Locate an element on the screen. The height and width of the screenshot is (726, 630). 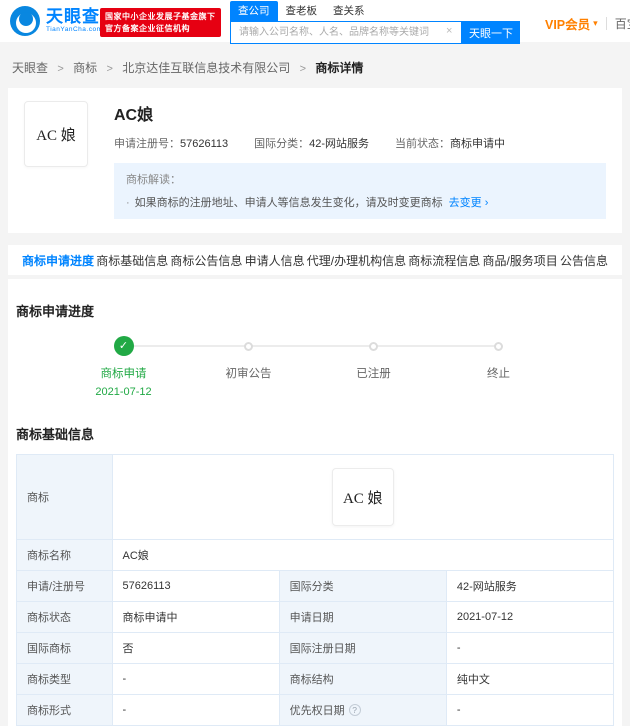
search-tab-boss: 查老板 is located at coordinates (302, 11).